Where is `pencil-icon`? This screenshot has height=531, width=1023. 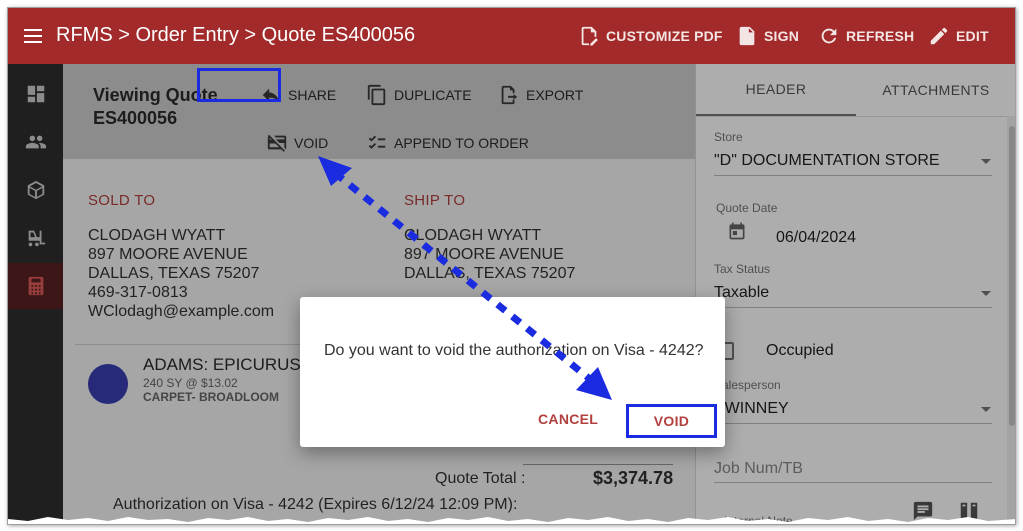
pencil-icon is located at coordinates (939, 36).